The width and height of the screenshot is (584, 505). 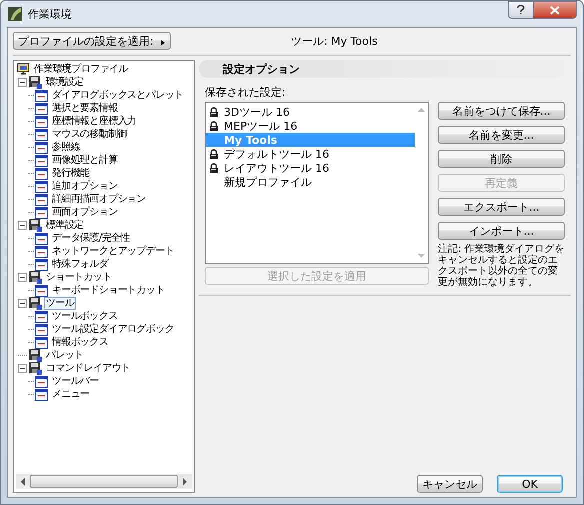 What do you see at coordinates (94, 121) in the screenshot?
I see `tree-item: 座標情報と座標入力` at bounding box center [94, 121].